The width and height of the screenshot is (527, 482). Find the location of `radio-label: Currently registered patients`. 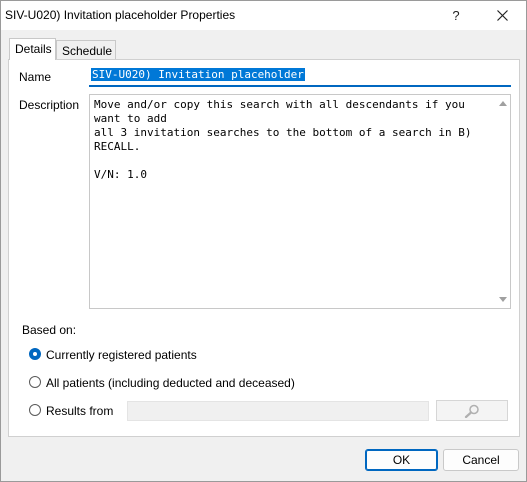

radio-label: Currently registered patients is located at coordinates (121, 355).